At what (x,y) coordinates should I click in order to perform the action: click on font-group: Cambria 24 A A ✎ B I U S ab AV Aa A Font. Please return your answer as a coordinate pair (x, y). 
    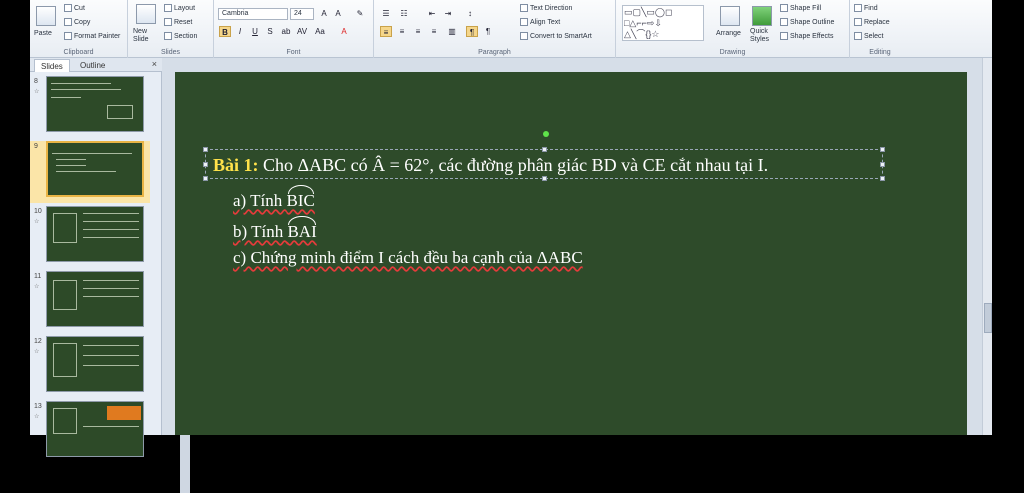
    Looking at the image, I should click on (294, 29).